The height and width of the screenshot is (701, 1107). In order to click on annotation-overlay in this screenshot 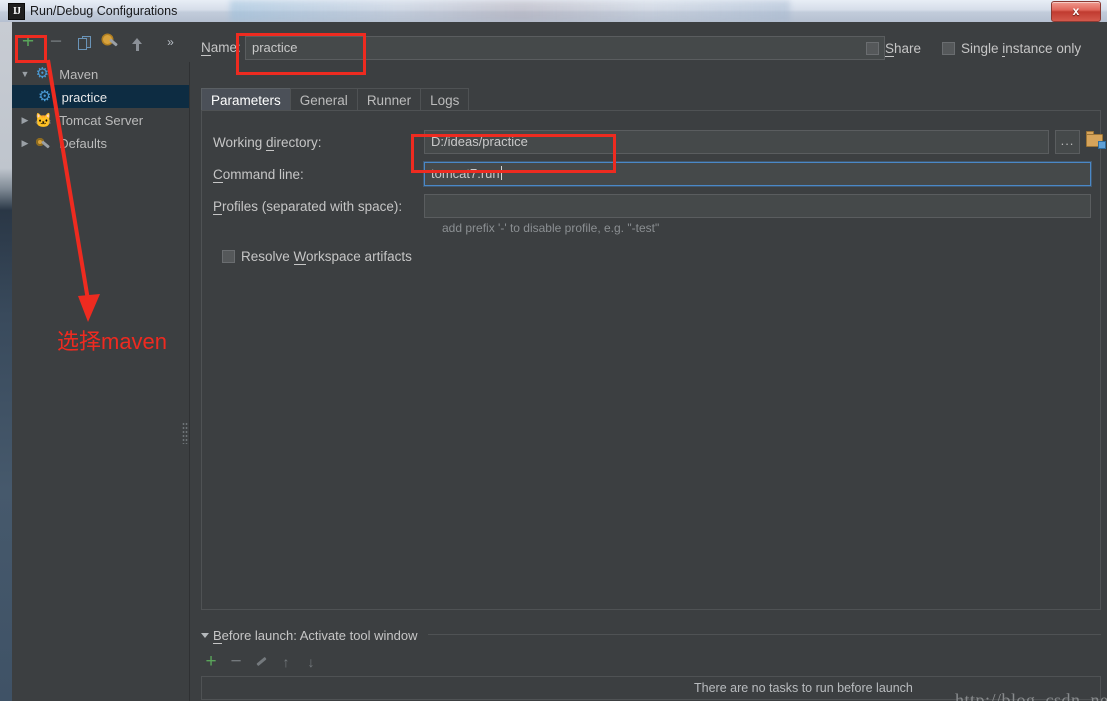, I will do `click(73, 190)`.